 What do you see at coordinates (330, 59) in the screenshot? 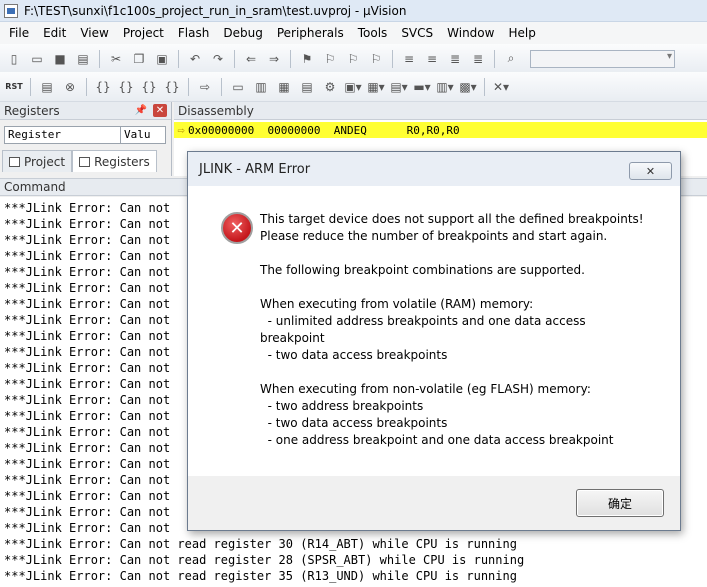
I see `bookmark-prev-icon: ⚐` at bounding box center [330, 59].